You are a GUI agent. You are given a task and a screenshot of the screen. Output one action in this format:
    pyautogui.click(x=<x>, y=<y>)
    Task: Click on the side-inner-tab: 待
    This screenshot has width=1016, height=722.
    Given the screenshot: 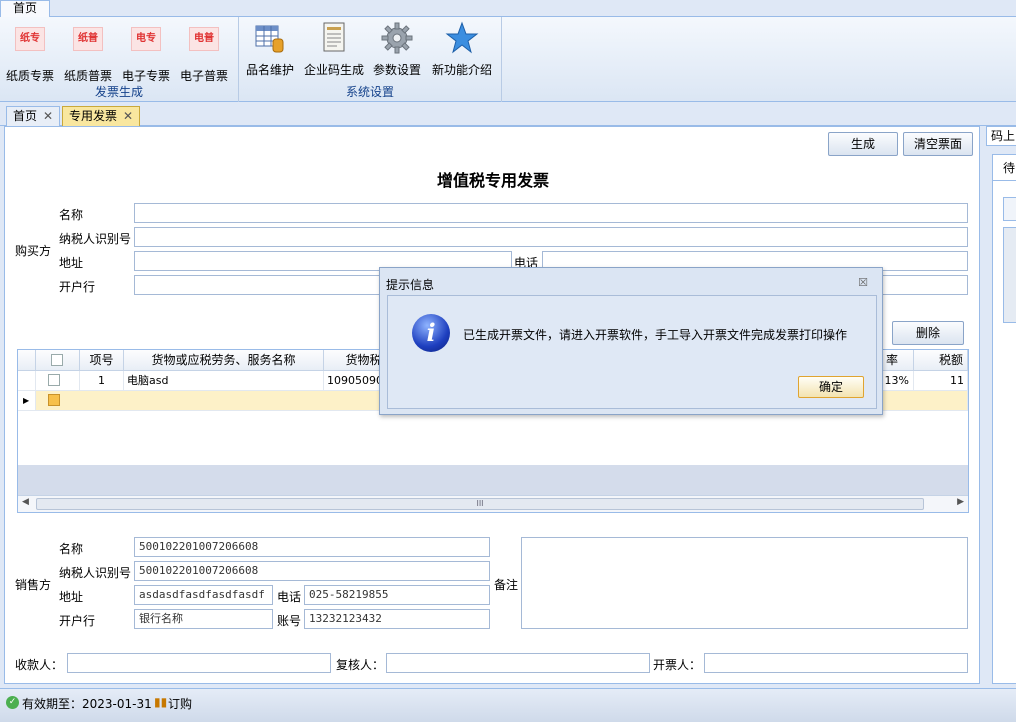 What is the action you would take?
    pyautogui.click(x=1004, y=168)
    